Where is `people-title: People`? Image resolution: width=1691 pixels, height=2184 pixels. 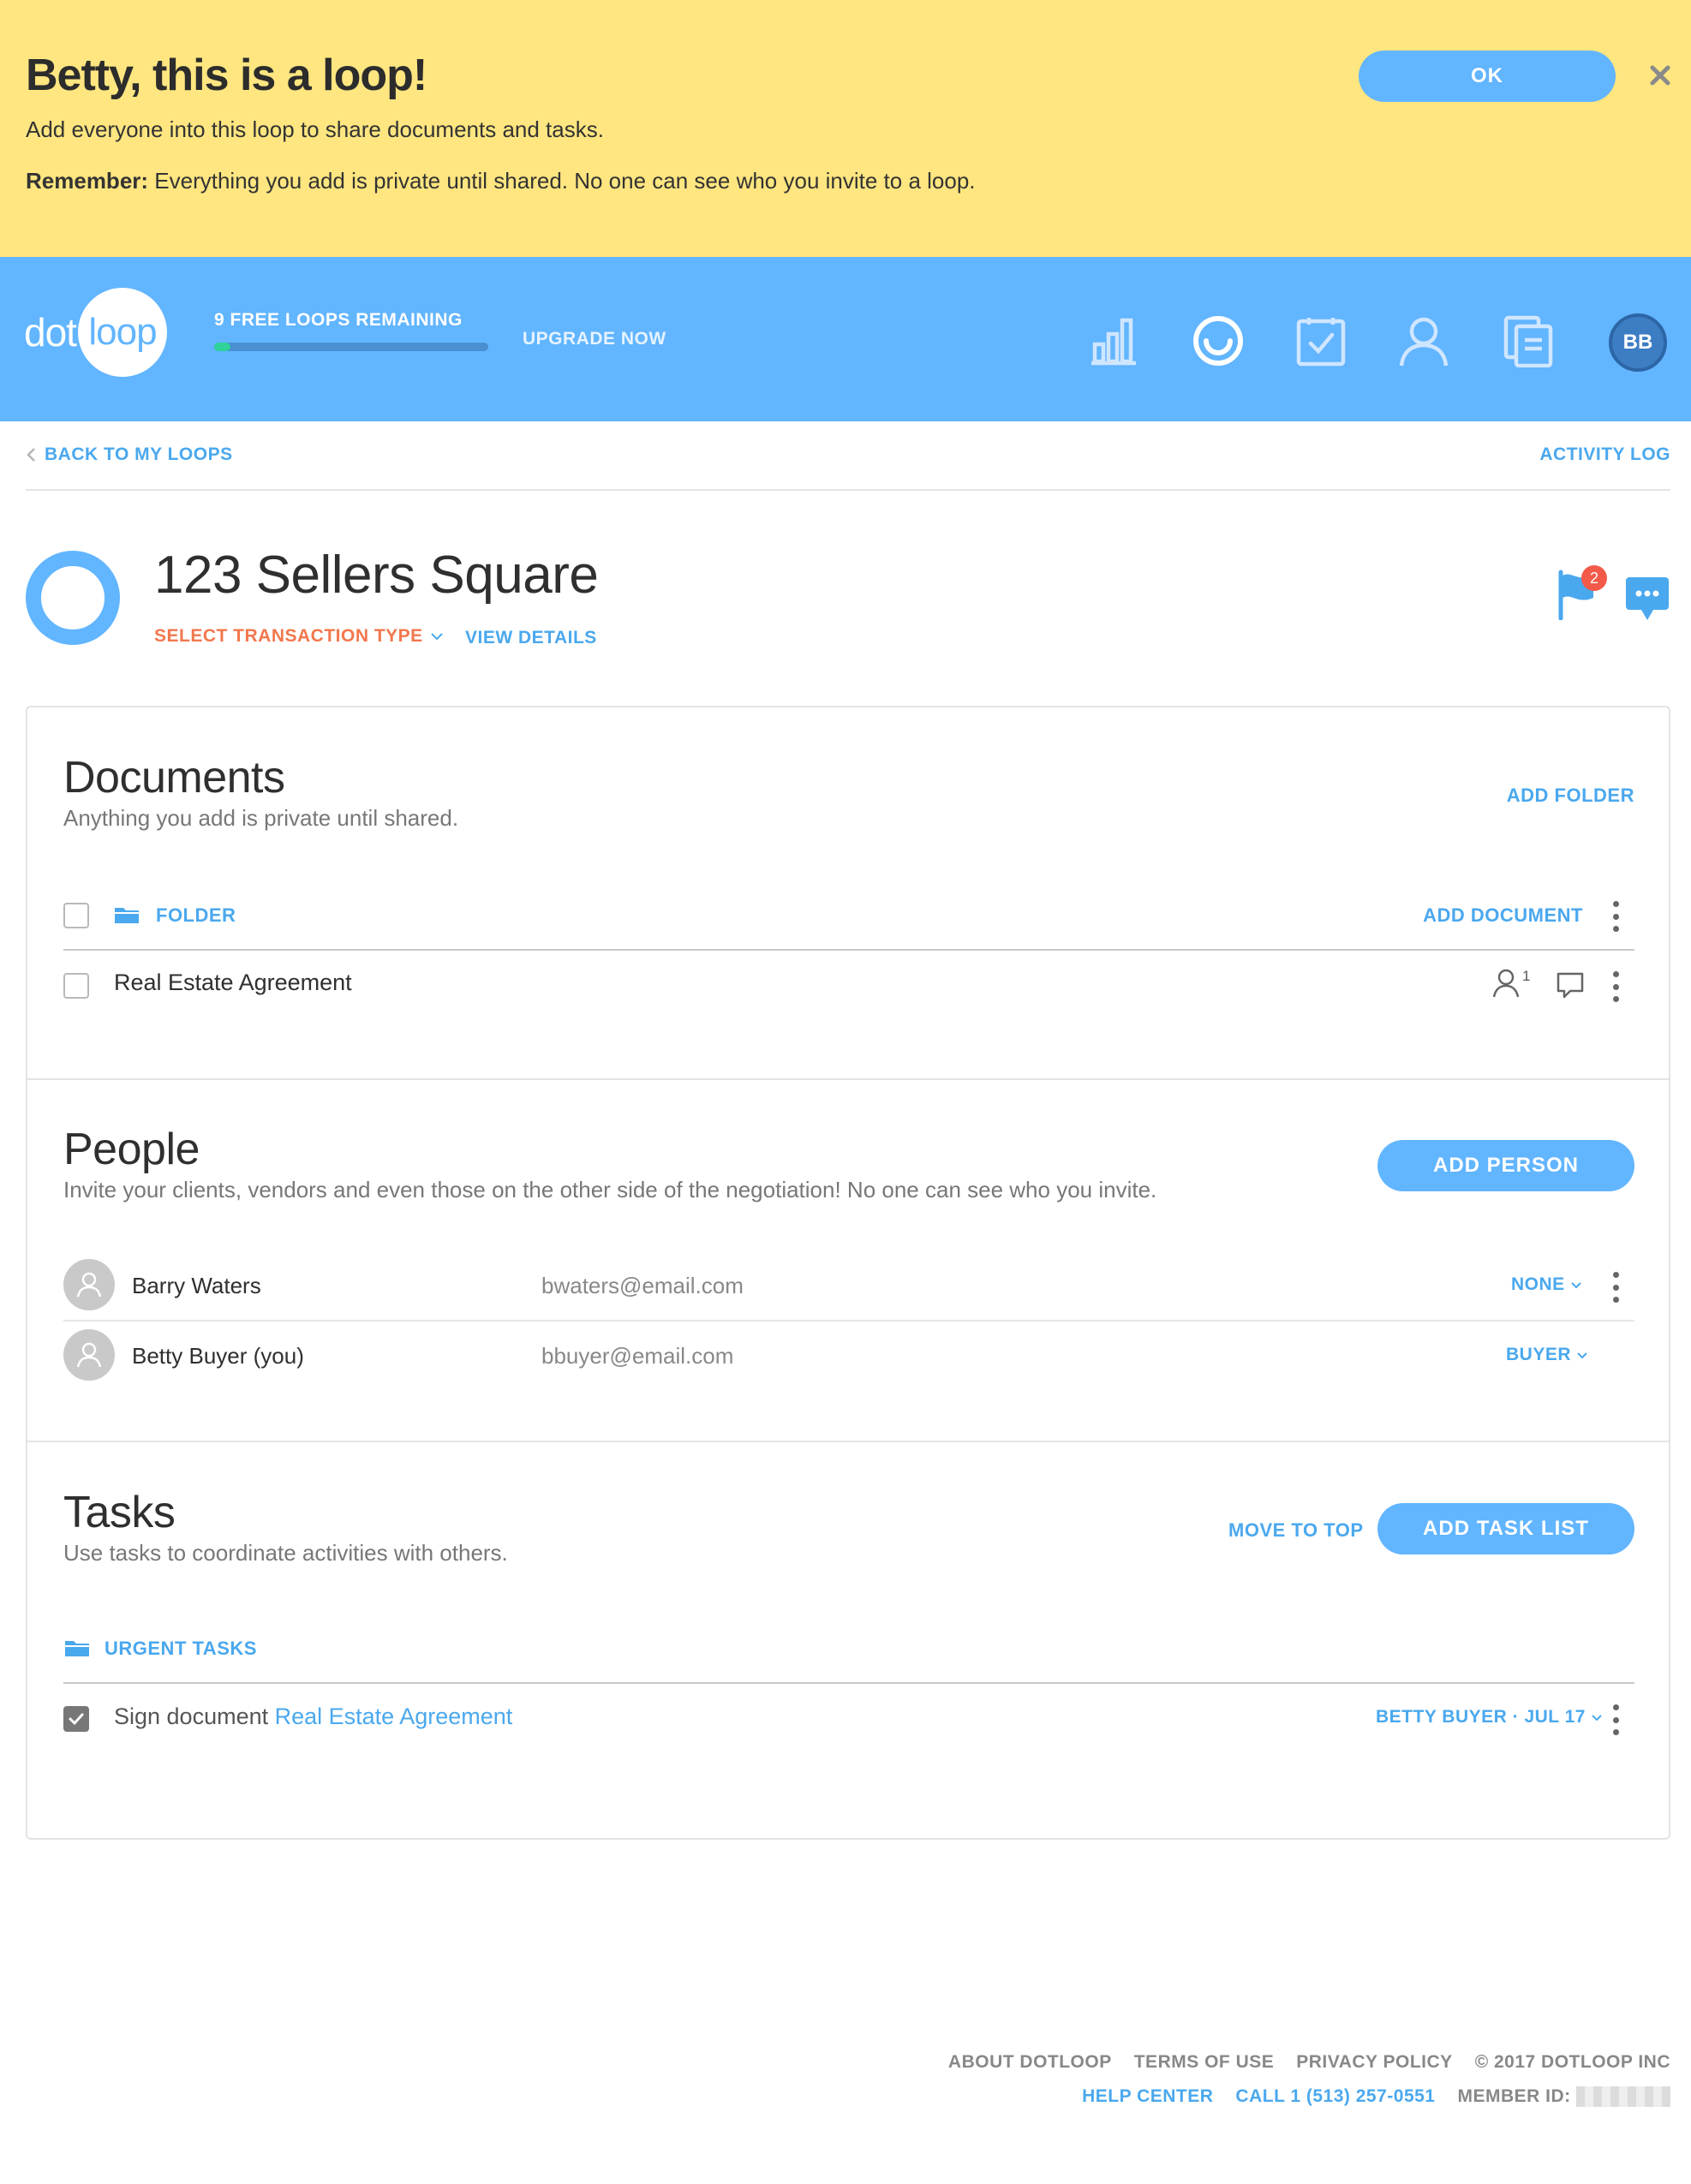 people-title: People is located at coordinates (131, 1149).